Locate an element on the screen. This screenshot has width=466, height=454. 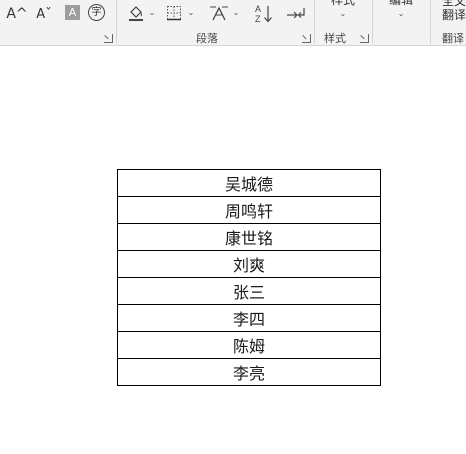
table-row: 陈姆 is located at coordinates (249, 345).